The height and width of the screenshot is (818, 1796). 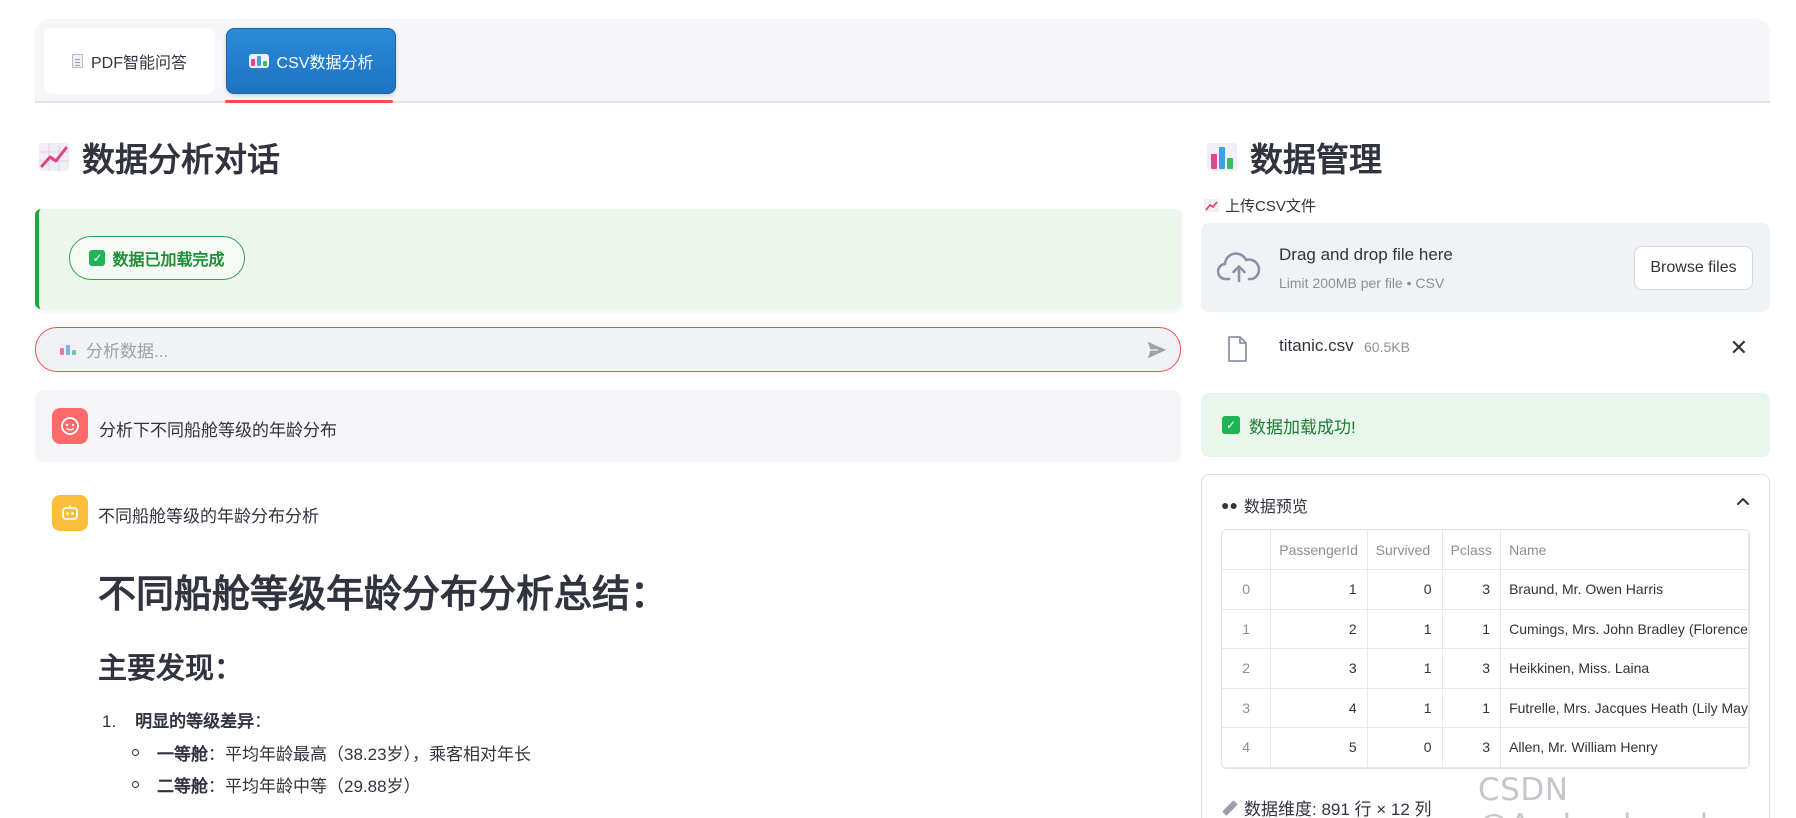 I want to click on tab-pdf-qa: PDF智能问答, so click(x=129, y=61).